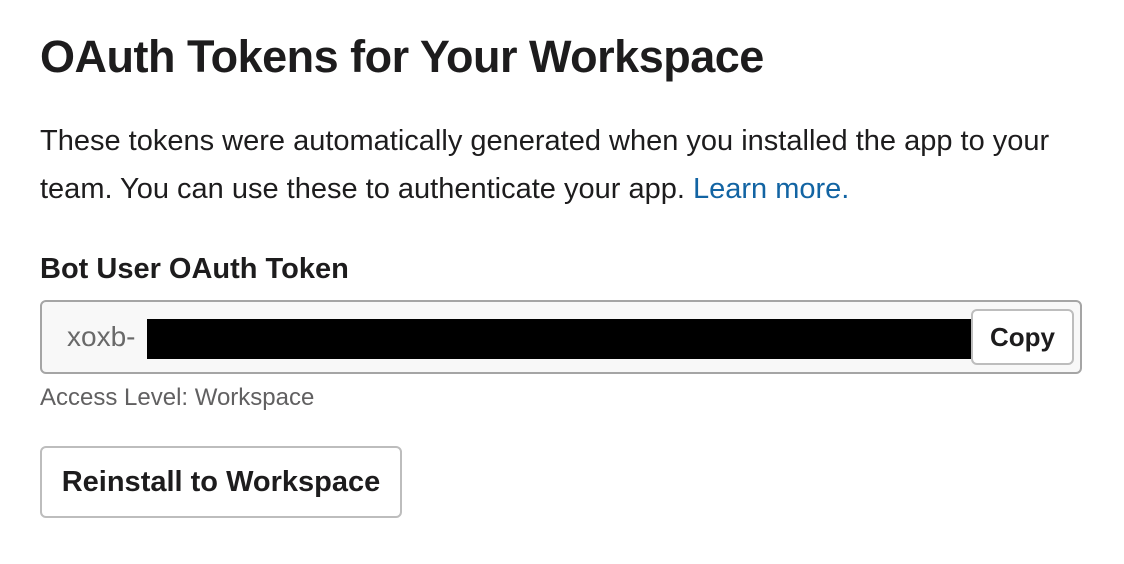  I want to click on bot-token-field: xoxb- Copy, so click(561, 337).